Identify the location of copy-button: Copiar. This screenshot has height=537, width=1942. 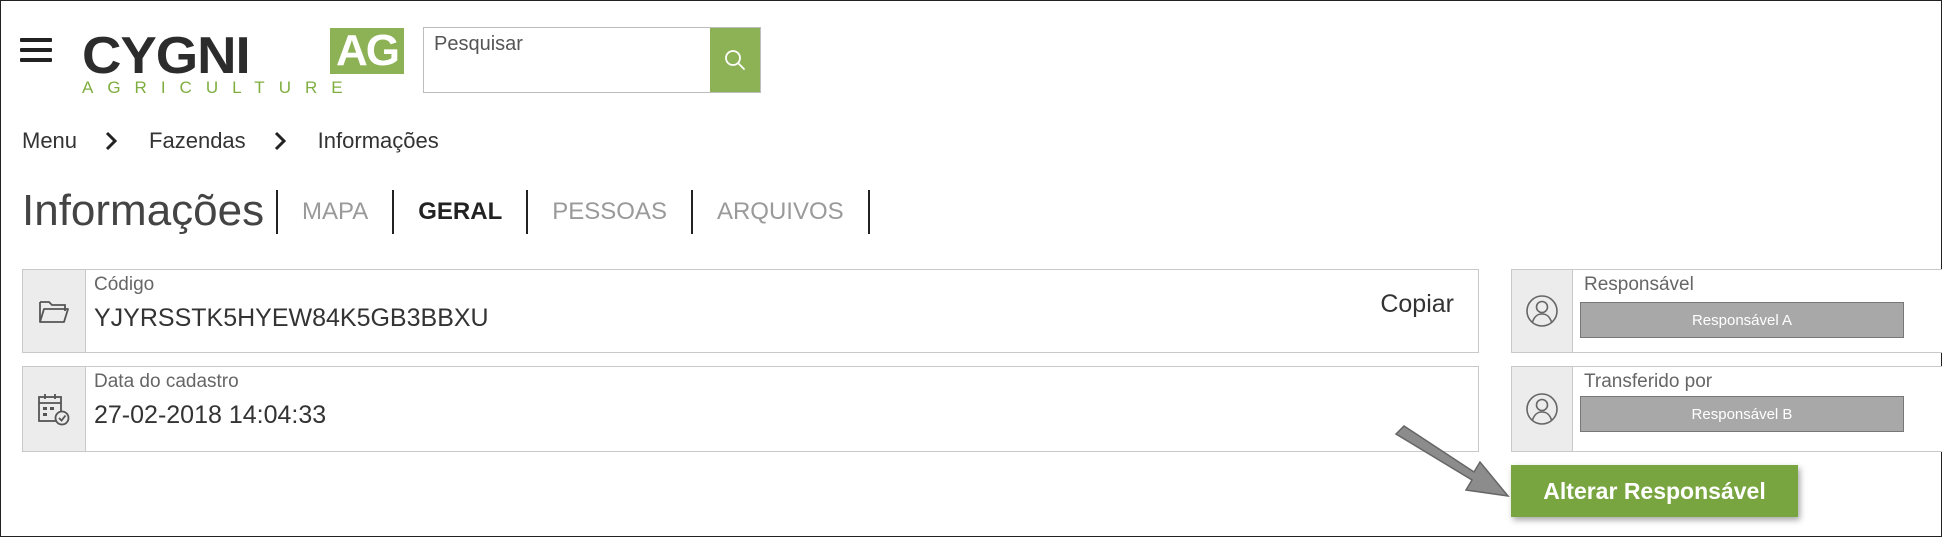
(1417, 304).